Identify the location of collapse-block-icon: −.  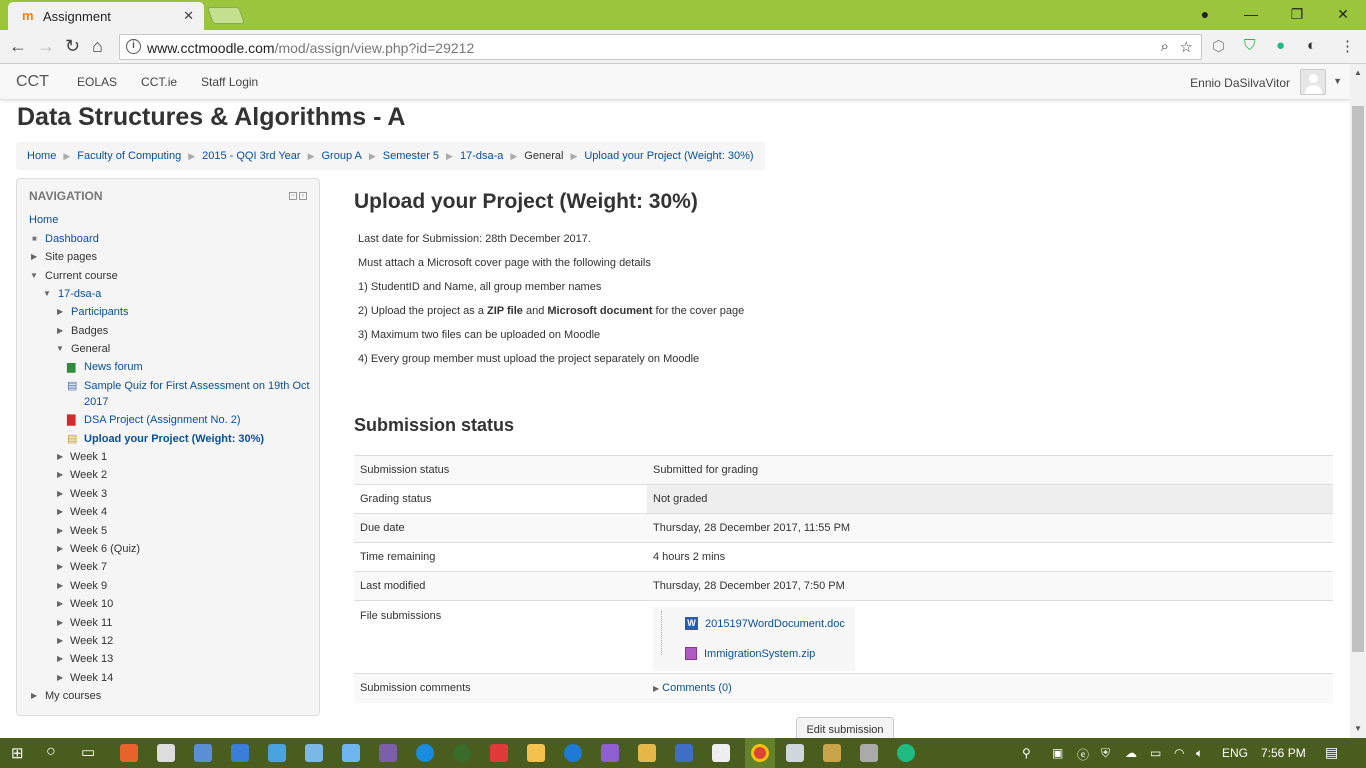
(293, 196).